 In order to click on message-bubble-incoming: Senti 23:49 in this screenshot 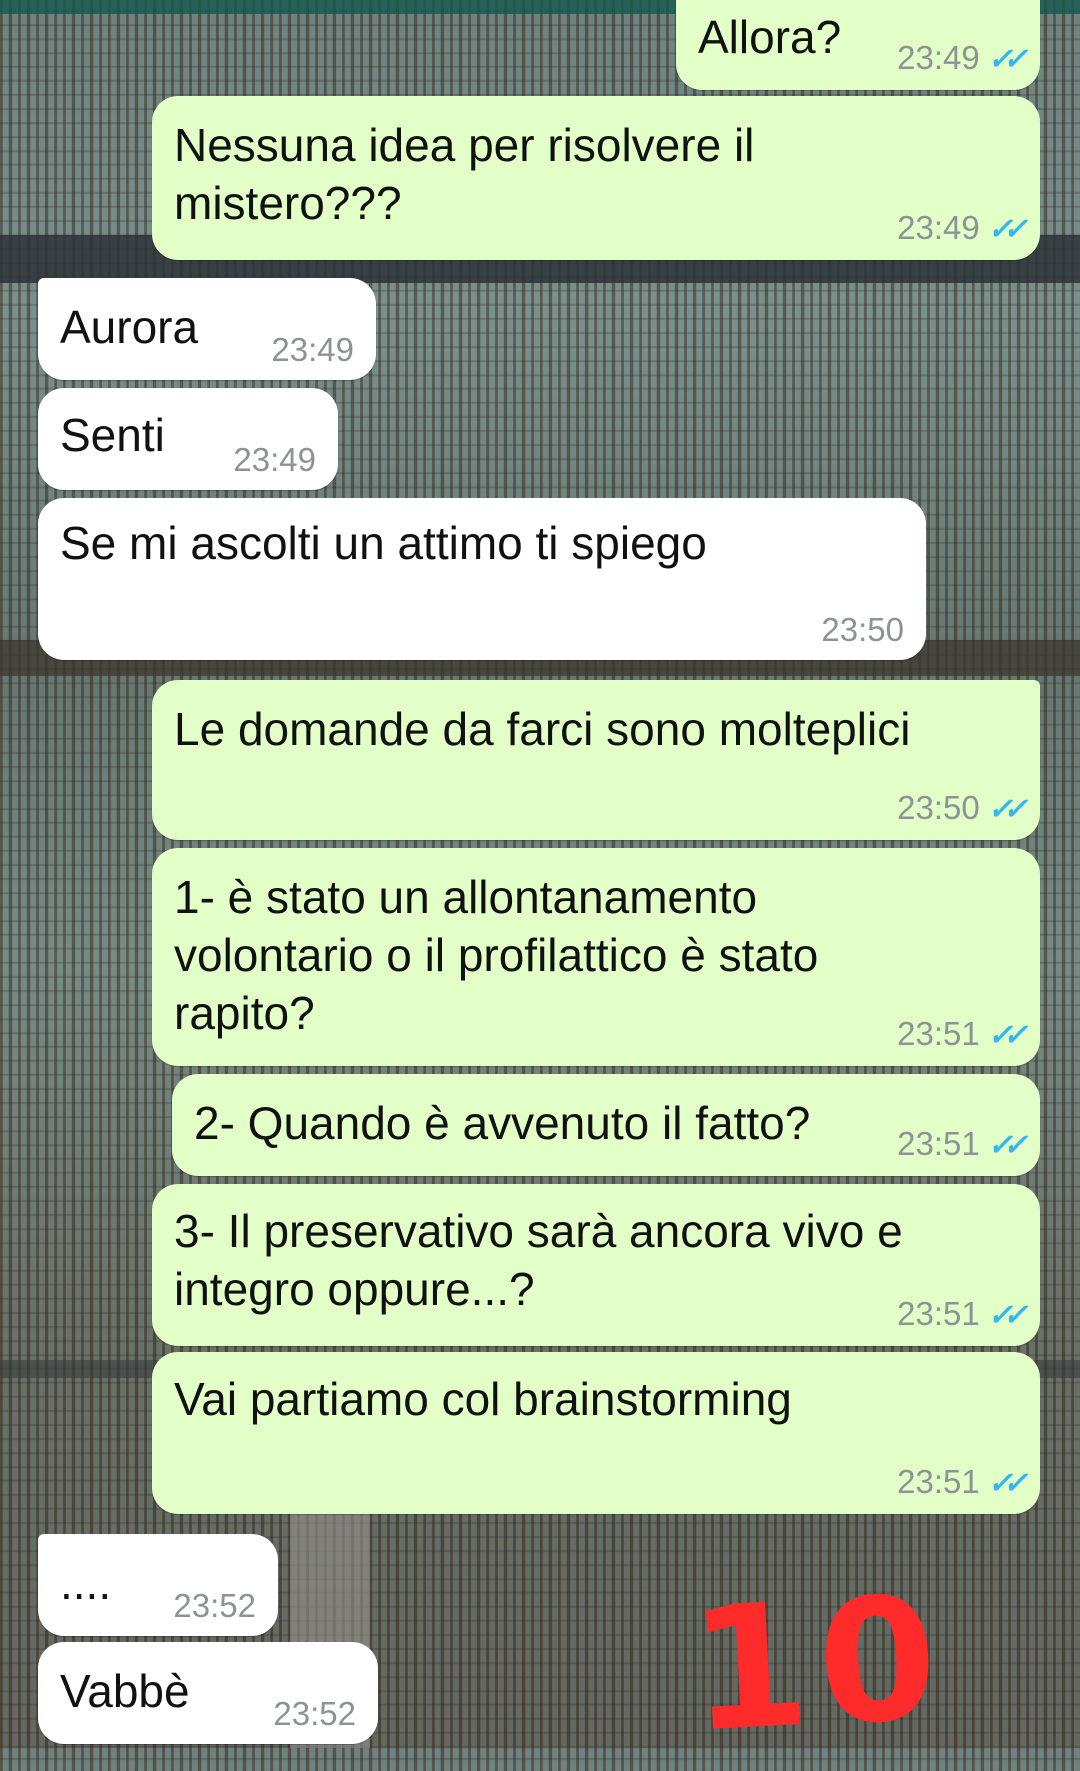, I will do `click(188, 439)`.